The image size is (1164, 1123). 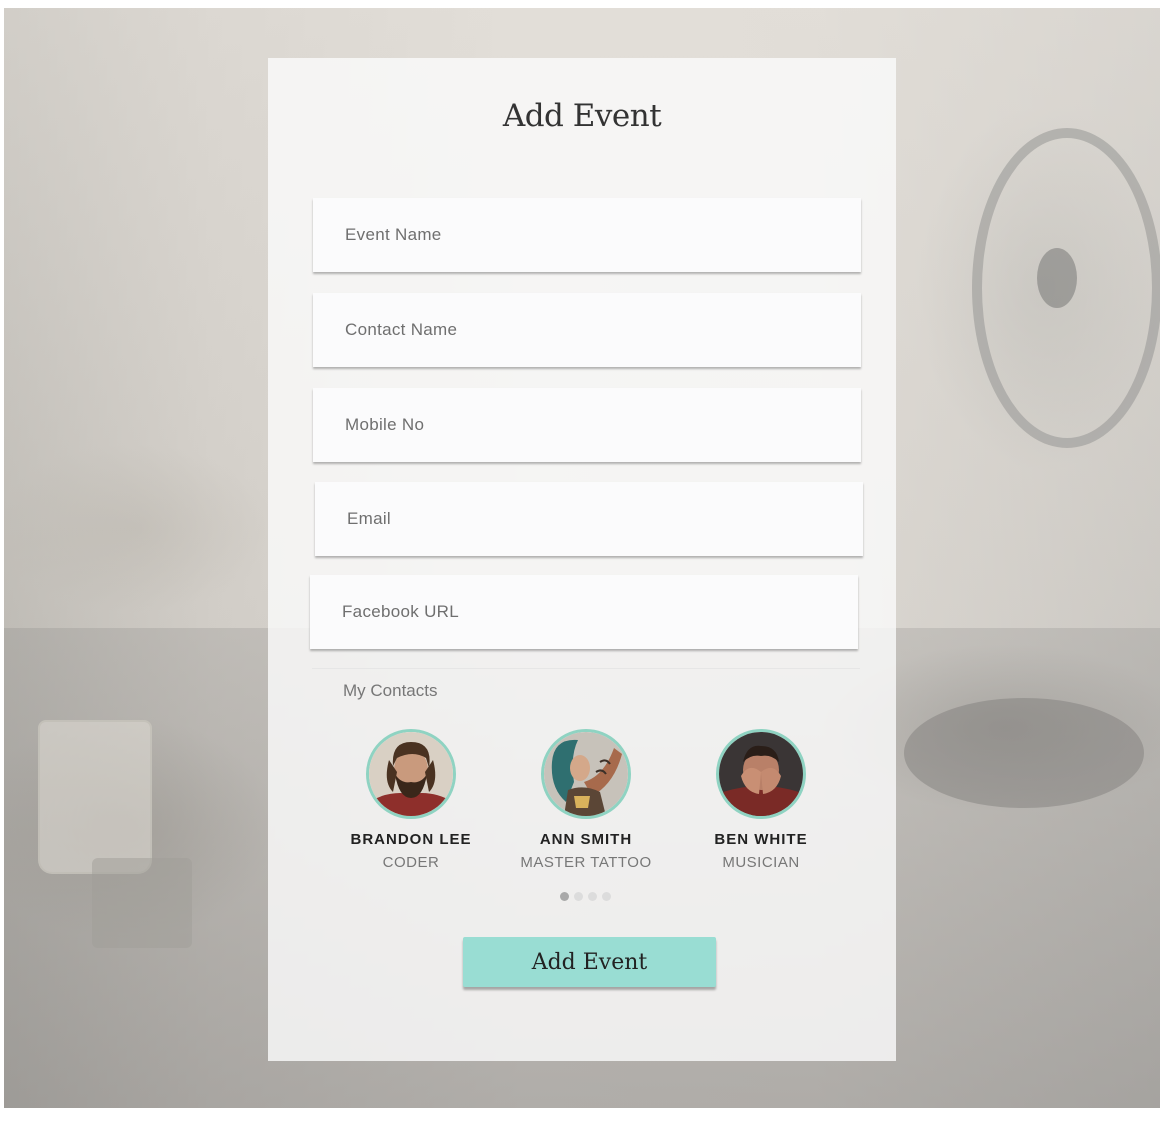 I want to click on contact-card-brandon-lee: BRANDON LEE CODER, so click(x=411, y=800).